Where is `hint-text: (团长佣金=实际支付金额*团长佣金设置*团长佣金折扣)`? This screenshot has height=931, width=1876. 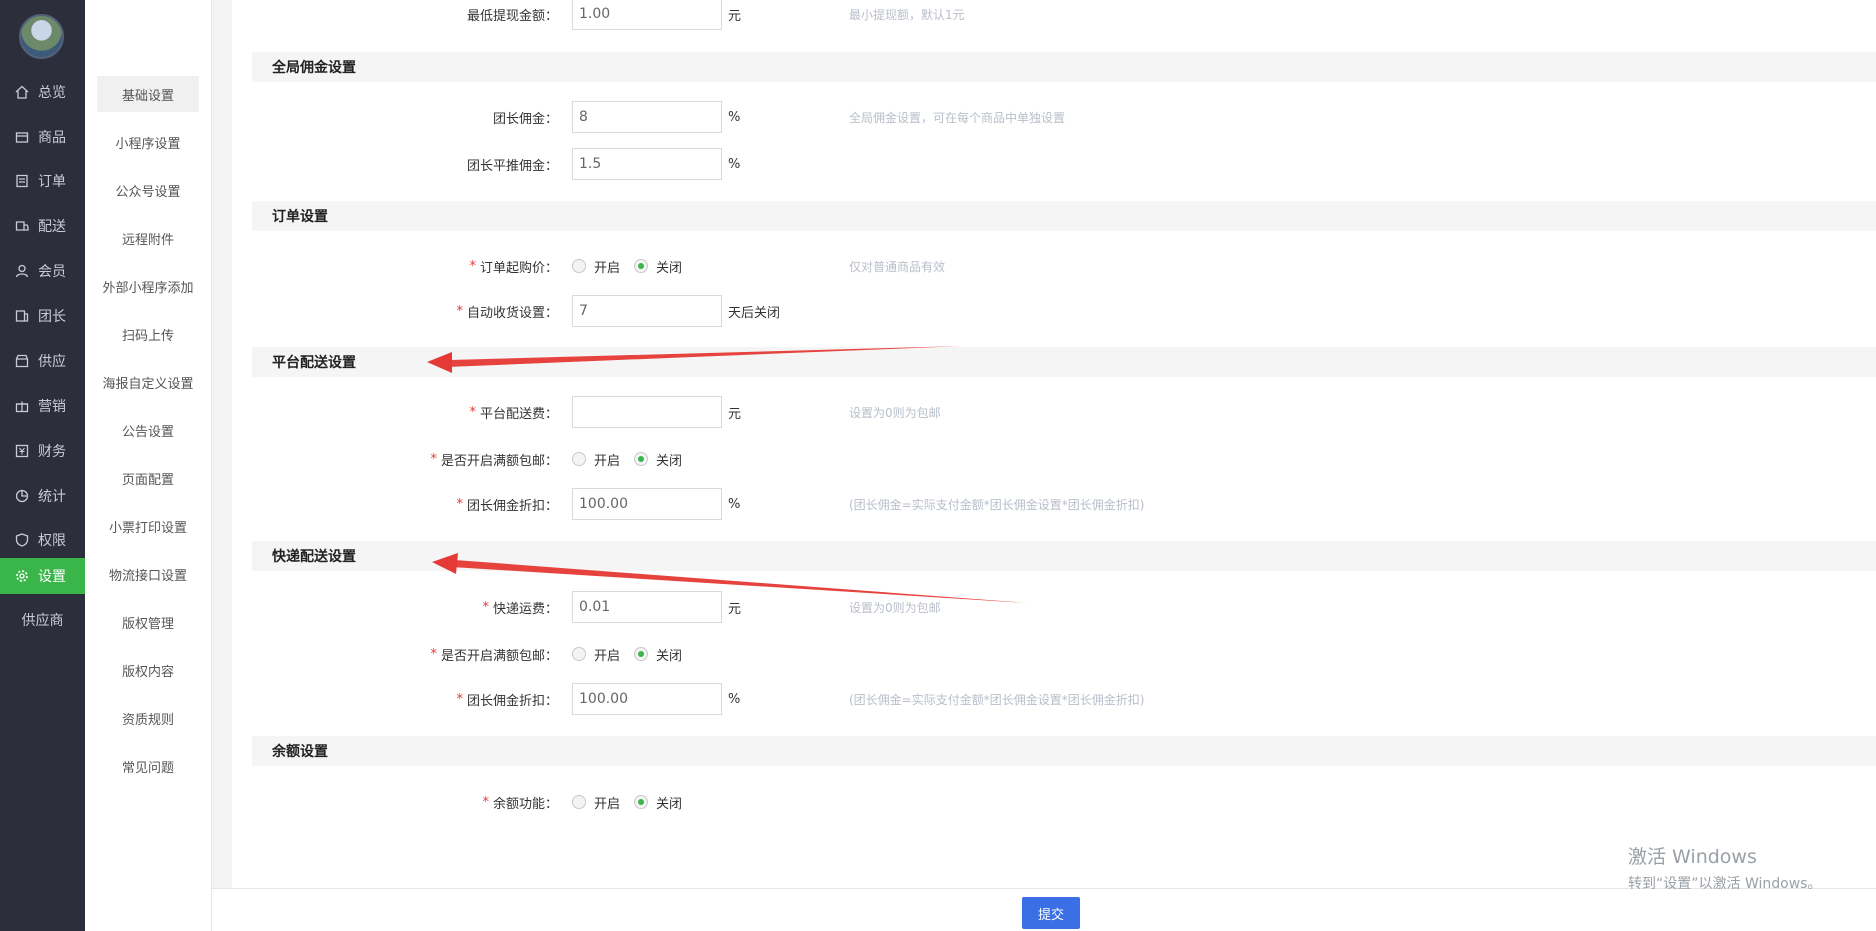 hint-text: (团长佣金=实际支付金额*团长佣金设置*团长佣金折扣) is located at coordinates (997, 504).